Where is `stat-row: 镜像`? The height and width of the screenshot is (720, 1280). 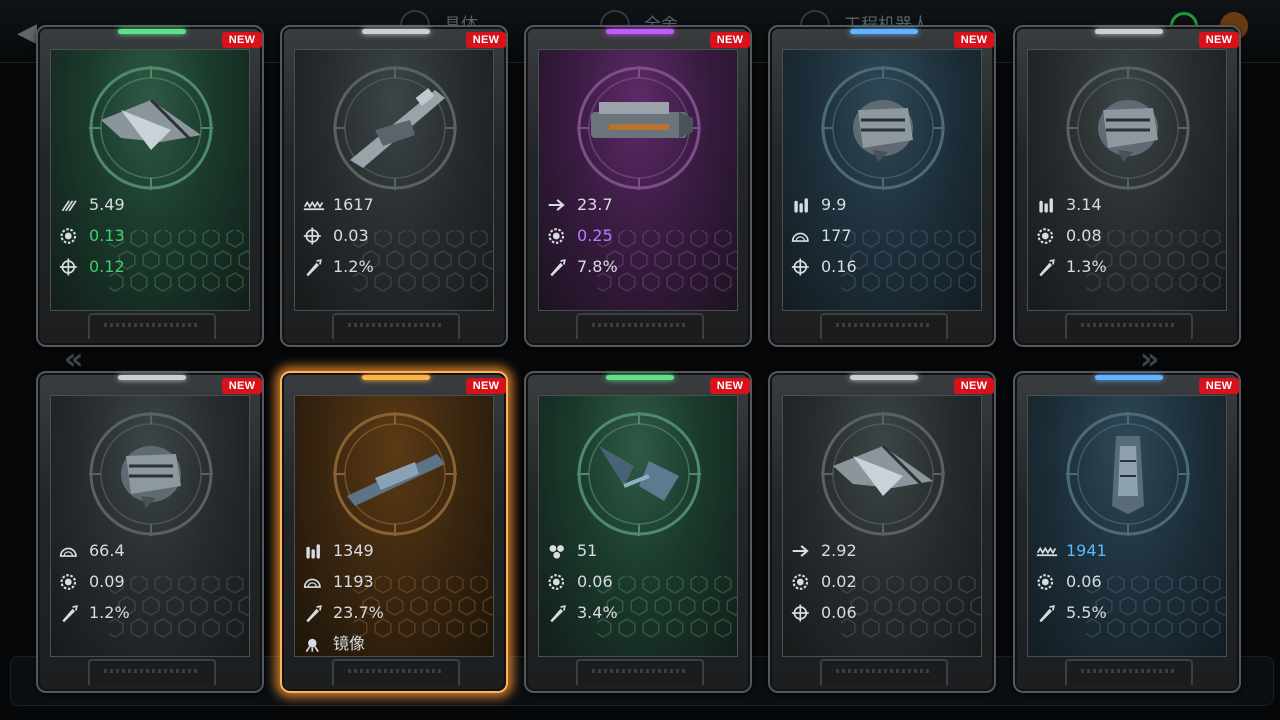 stat-row: 镜像 is located at coordinates (334, 644).